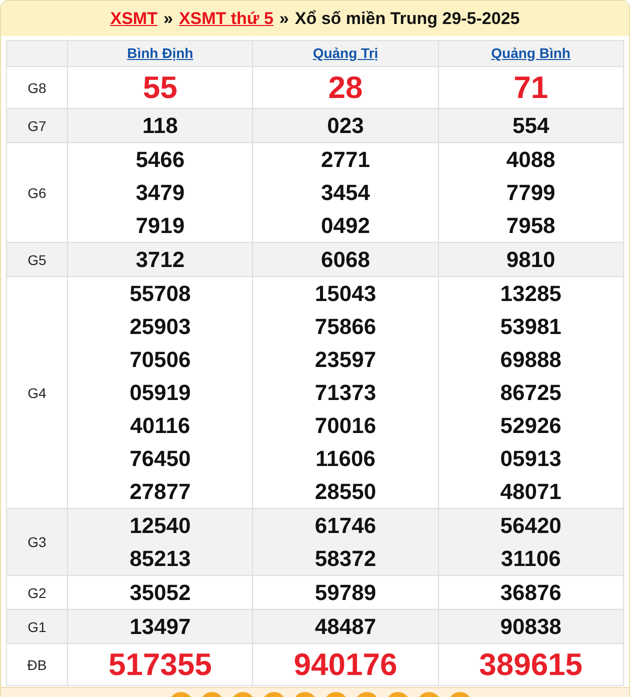 This screenshot has height=697, width=632. I want to click on lottery-number: 389615, so click(531, 665).